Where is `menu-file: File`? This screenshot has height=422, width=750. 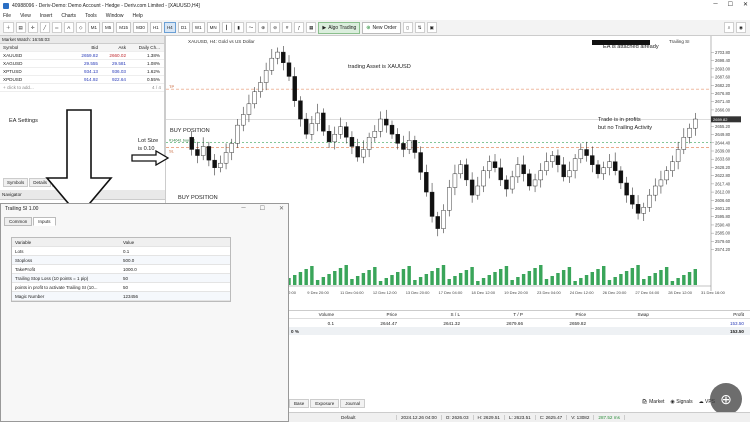
menu-file: File is located at coordinates (7, 16).